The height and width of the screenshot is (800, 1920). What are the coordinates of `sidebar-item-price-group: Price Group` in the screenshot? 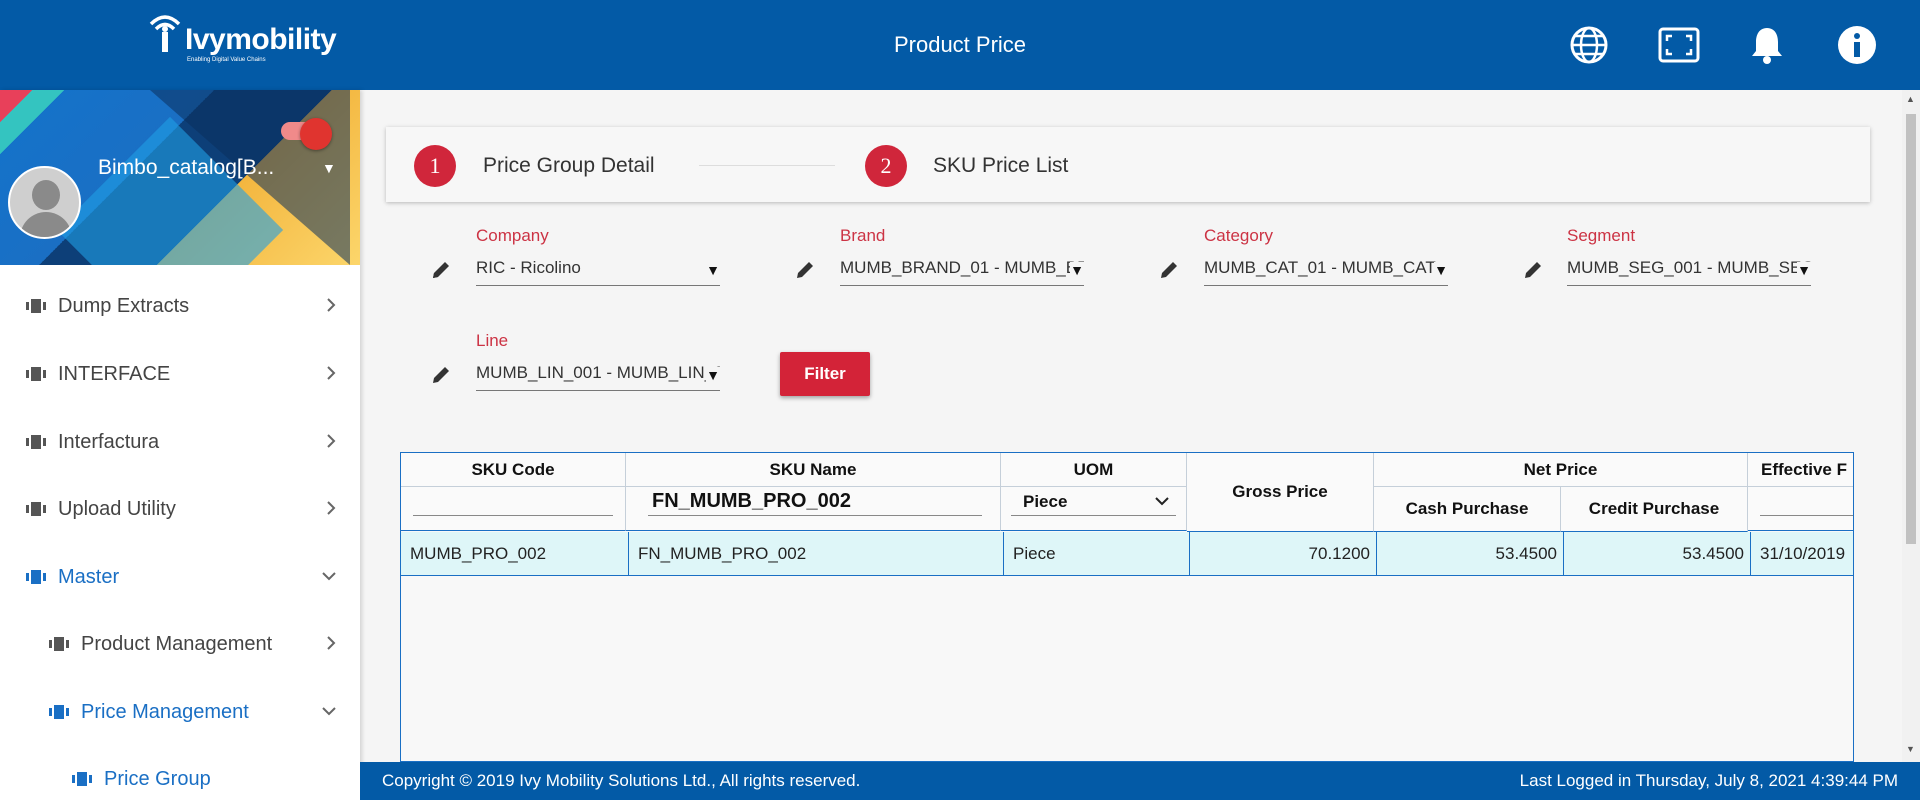 It's located at (180, 779).